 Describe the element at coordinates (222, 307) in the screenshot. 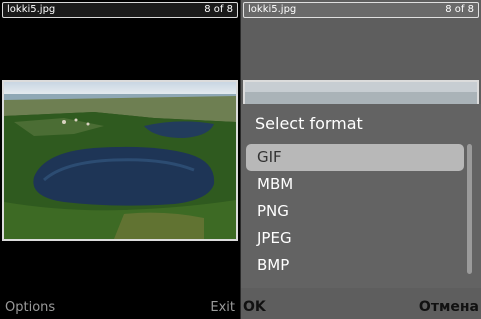

I see `exit-softkey: Exit` at that location.